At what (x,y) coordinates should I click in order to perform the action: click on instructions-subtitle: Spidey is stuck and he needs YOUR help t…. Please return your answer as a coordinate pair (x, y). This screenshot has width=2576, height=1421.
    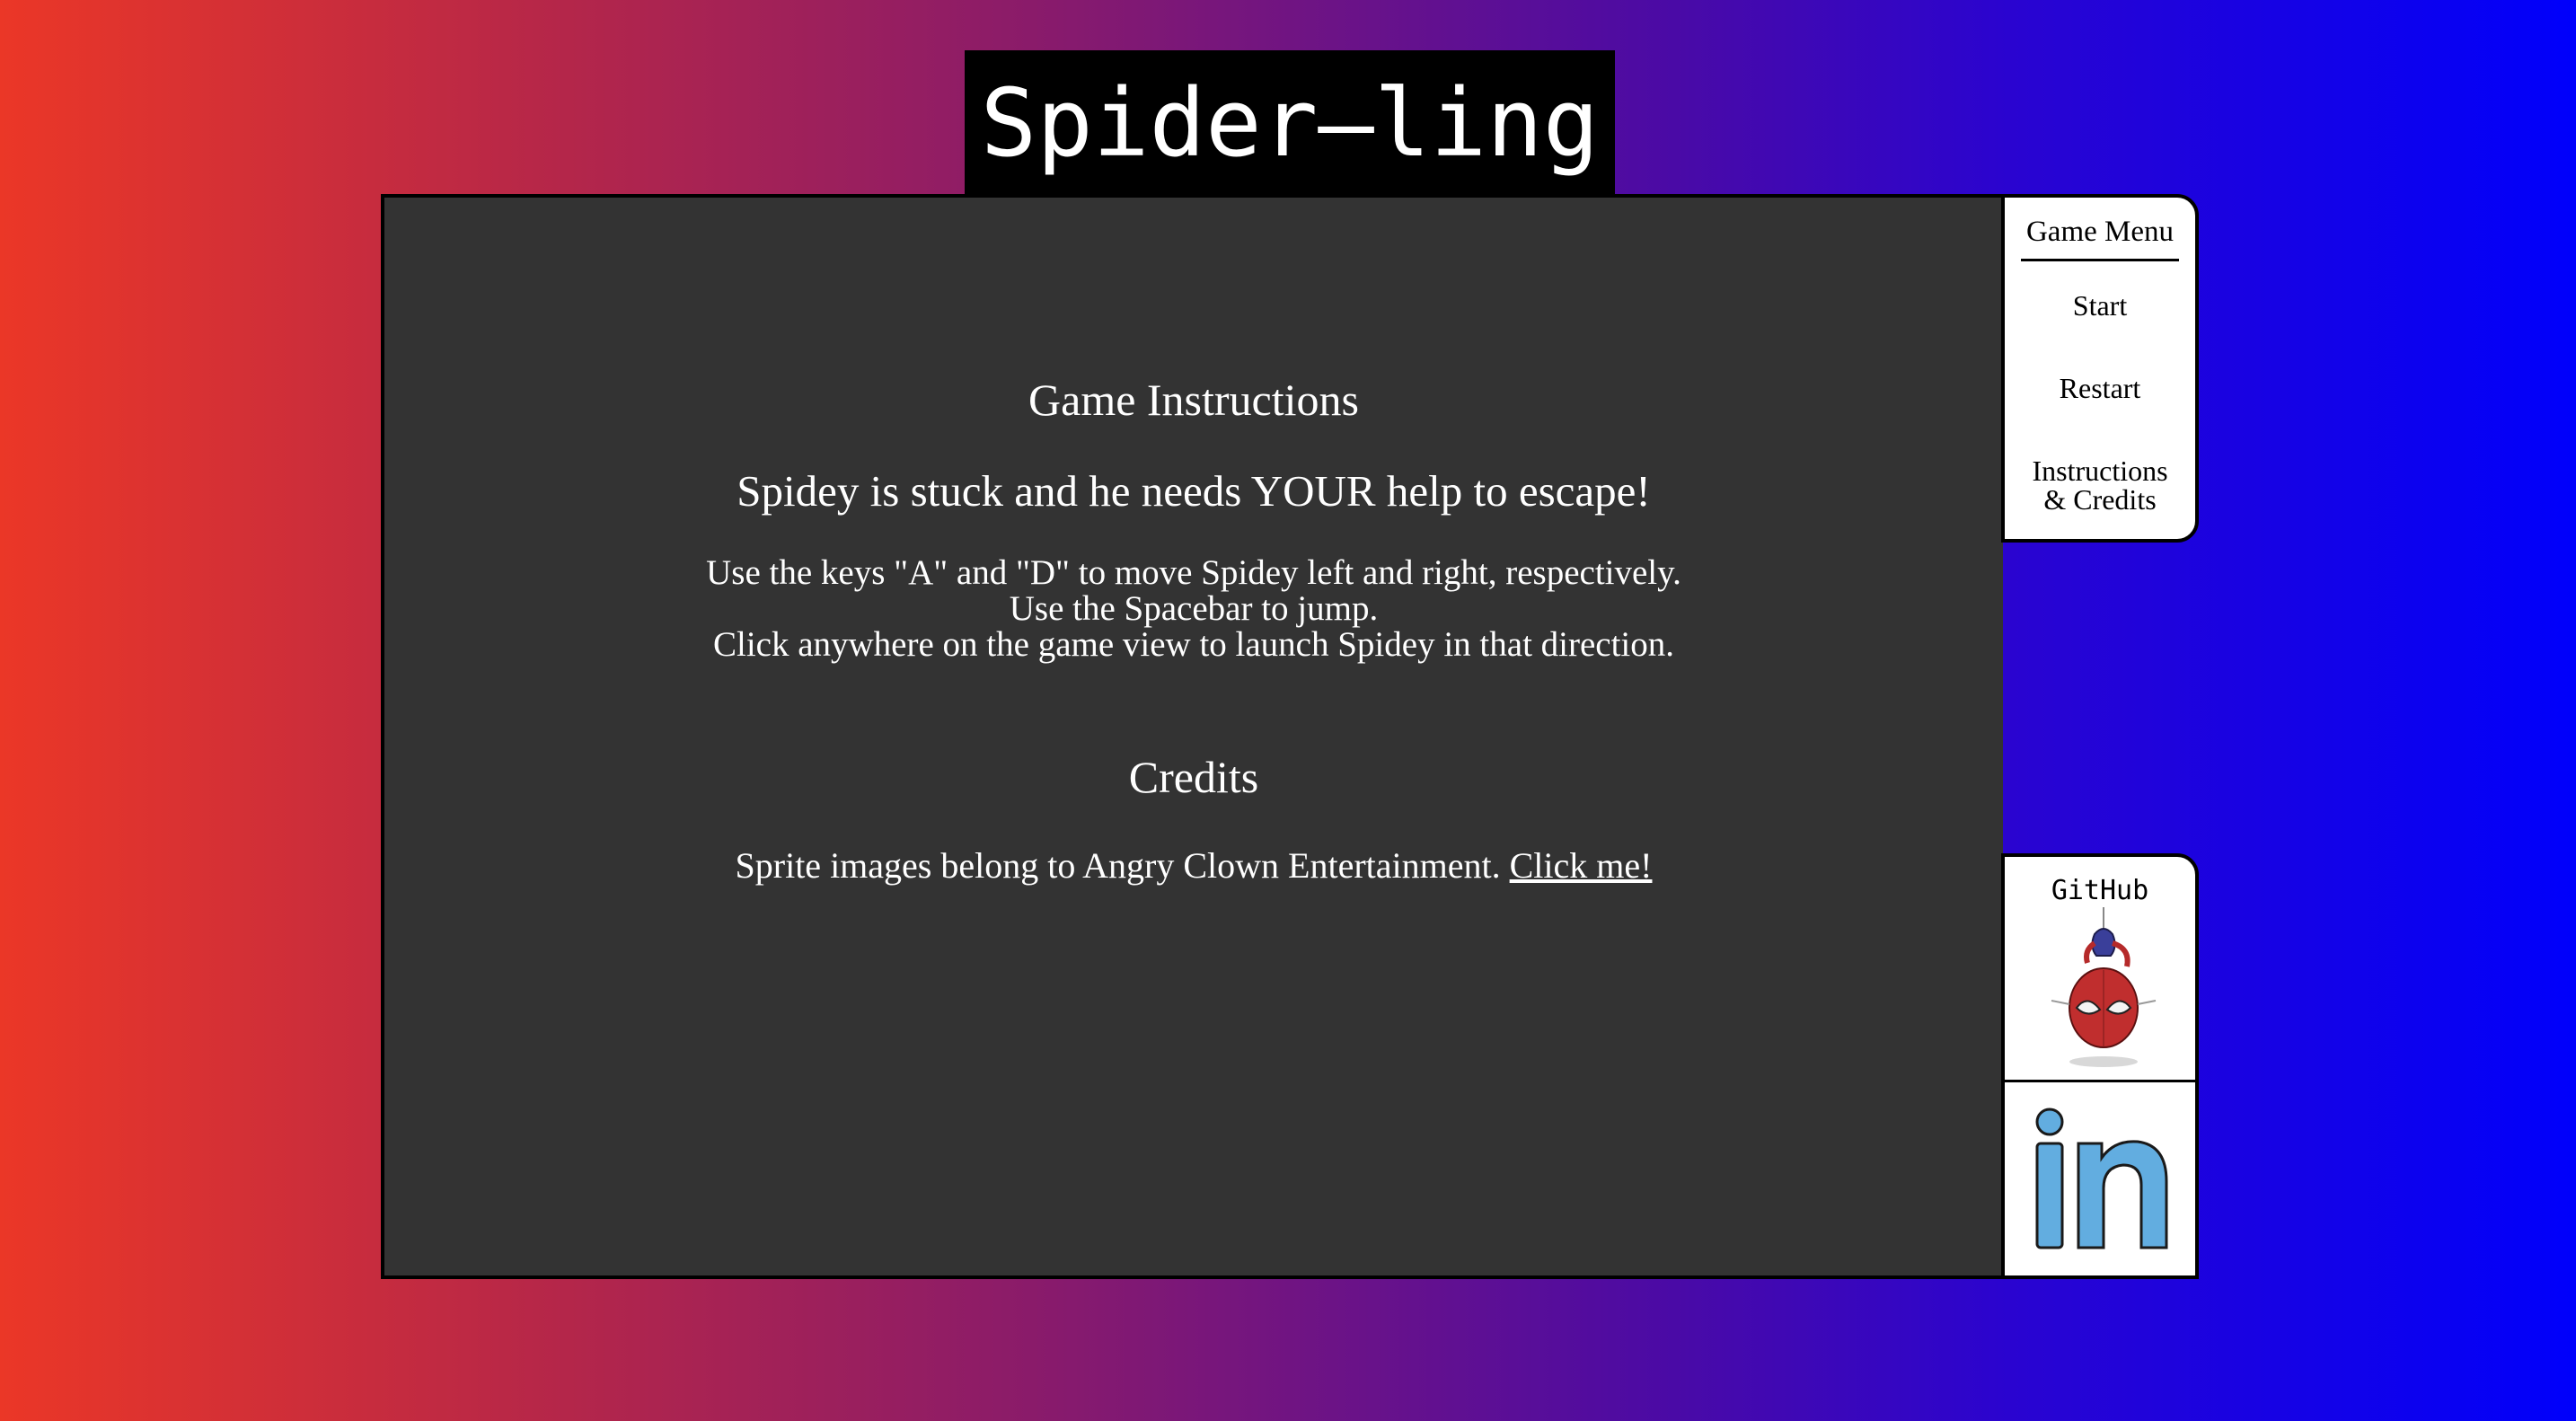
    Looking at the image, I should click on (1194, 491).